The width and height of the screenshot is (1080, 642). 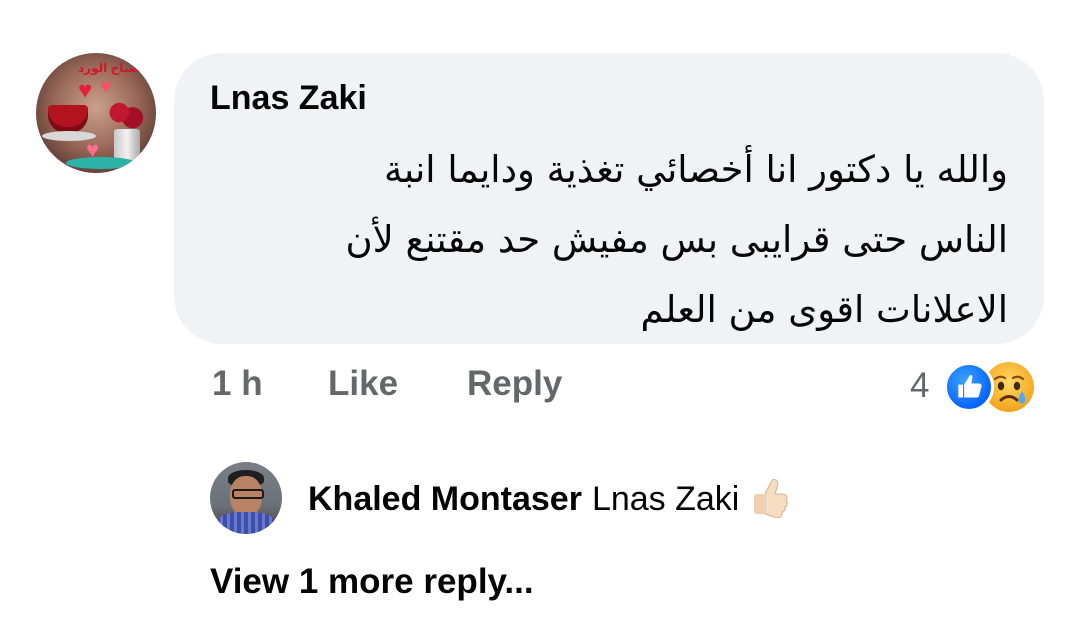 I want to click on comment-line: الناس حتى قرايبى بس مفيش حد مقتنع لأن, so click(x=676, y=239).